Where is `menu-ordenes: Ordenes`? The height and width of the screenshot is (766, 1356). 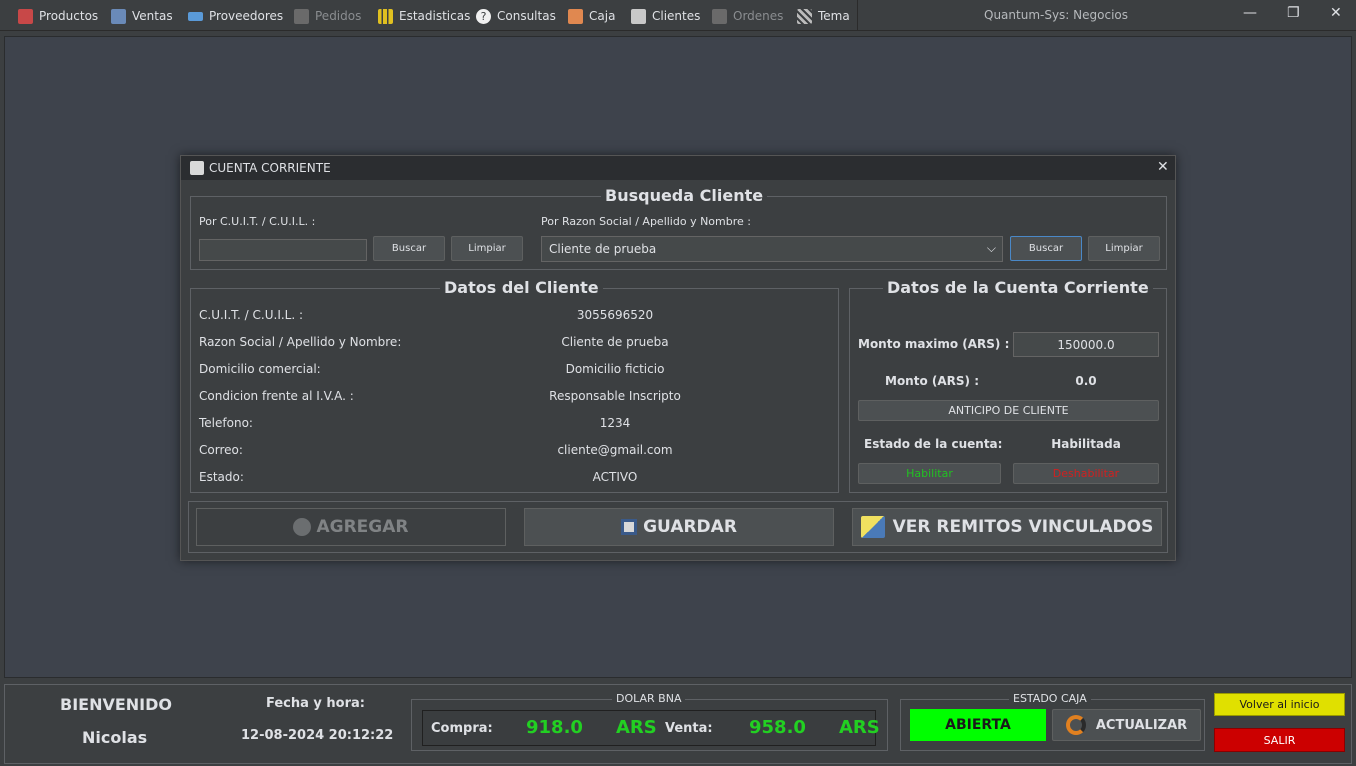
menu-ordenes: Ordenes is located at coordinates (747, 16).